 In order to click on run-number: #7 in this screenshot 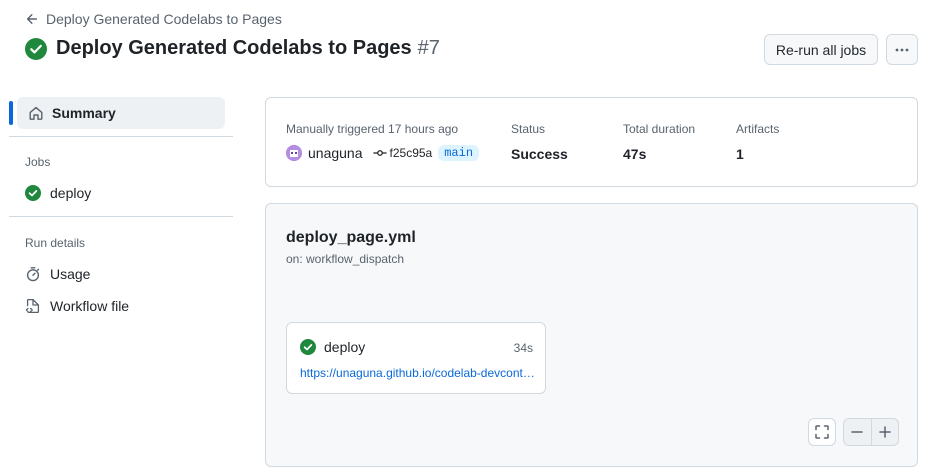, I will do `click(428, 48)`.